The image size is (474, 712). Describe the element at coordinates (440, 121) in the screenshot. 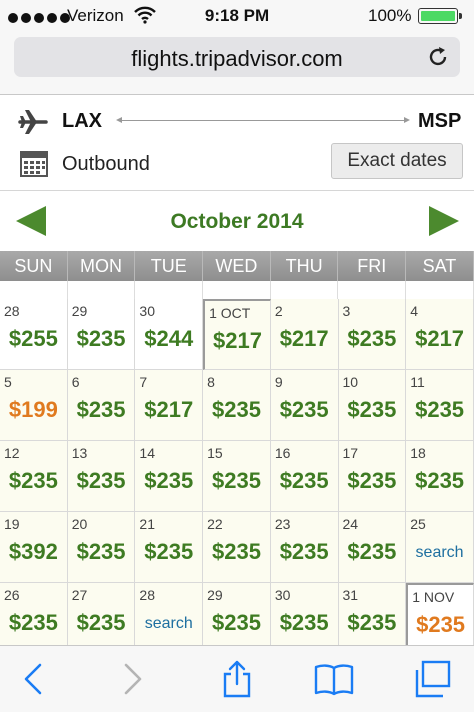

I see `destination-airport: MSP` at that location.